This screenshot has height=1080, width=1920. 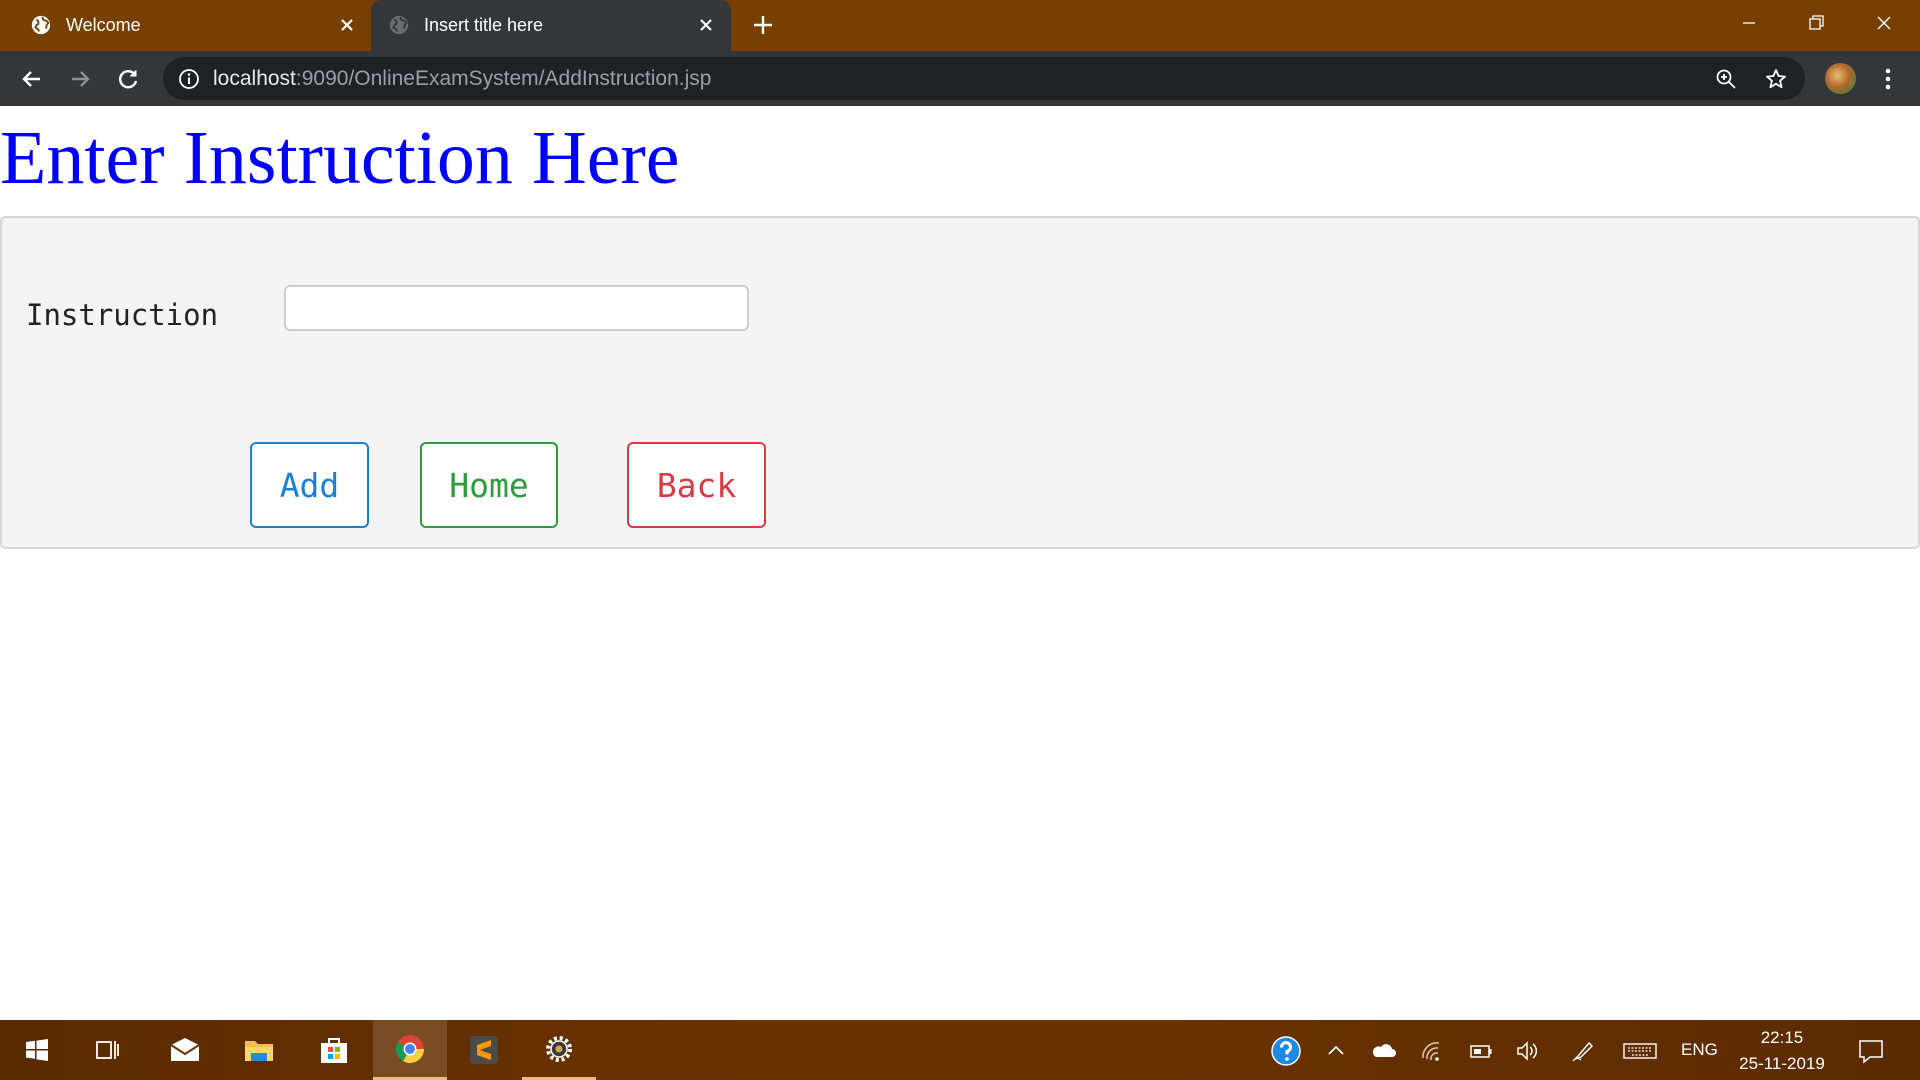 What do you see at coordinates (696, 485) in the screenshot?
I see `back-button: Back` at bounding box center [696, 485].